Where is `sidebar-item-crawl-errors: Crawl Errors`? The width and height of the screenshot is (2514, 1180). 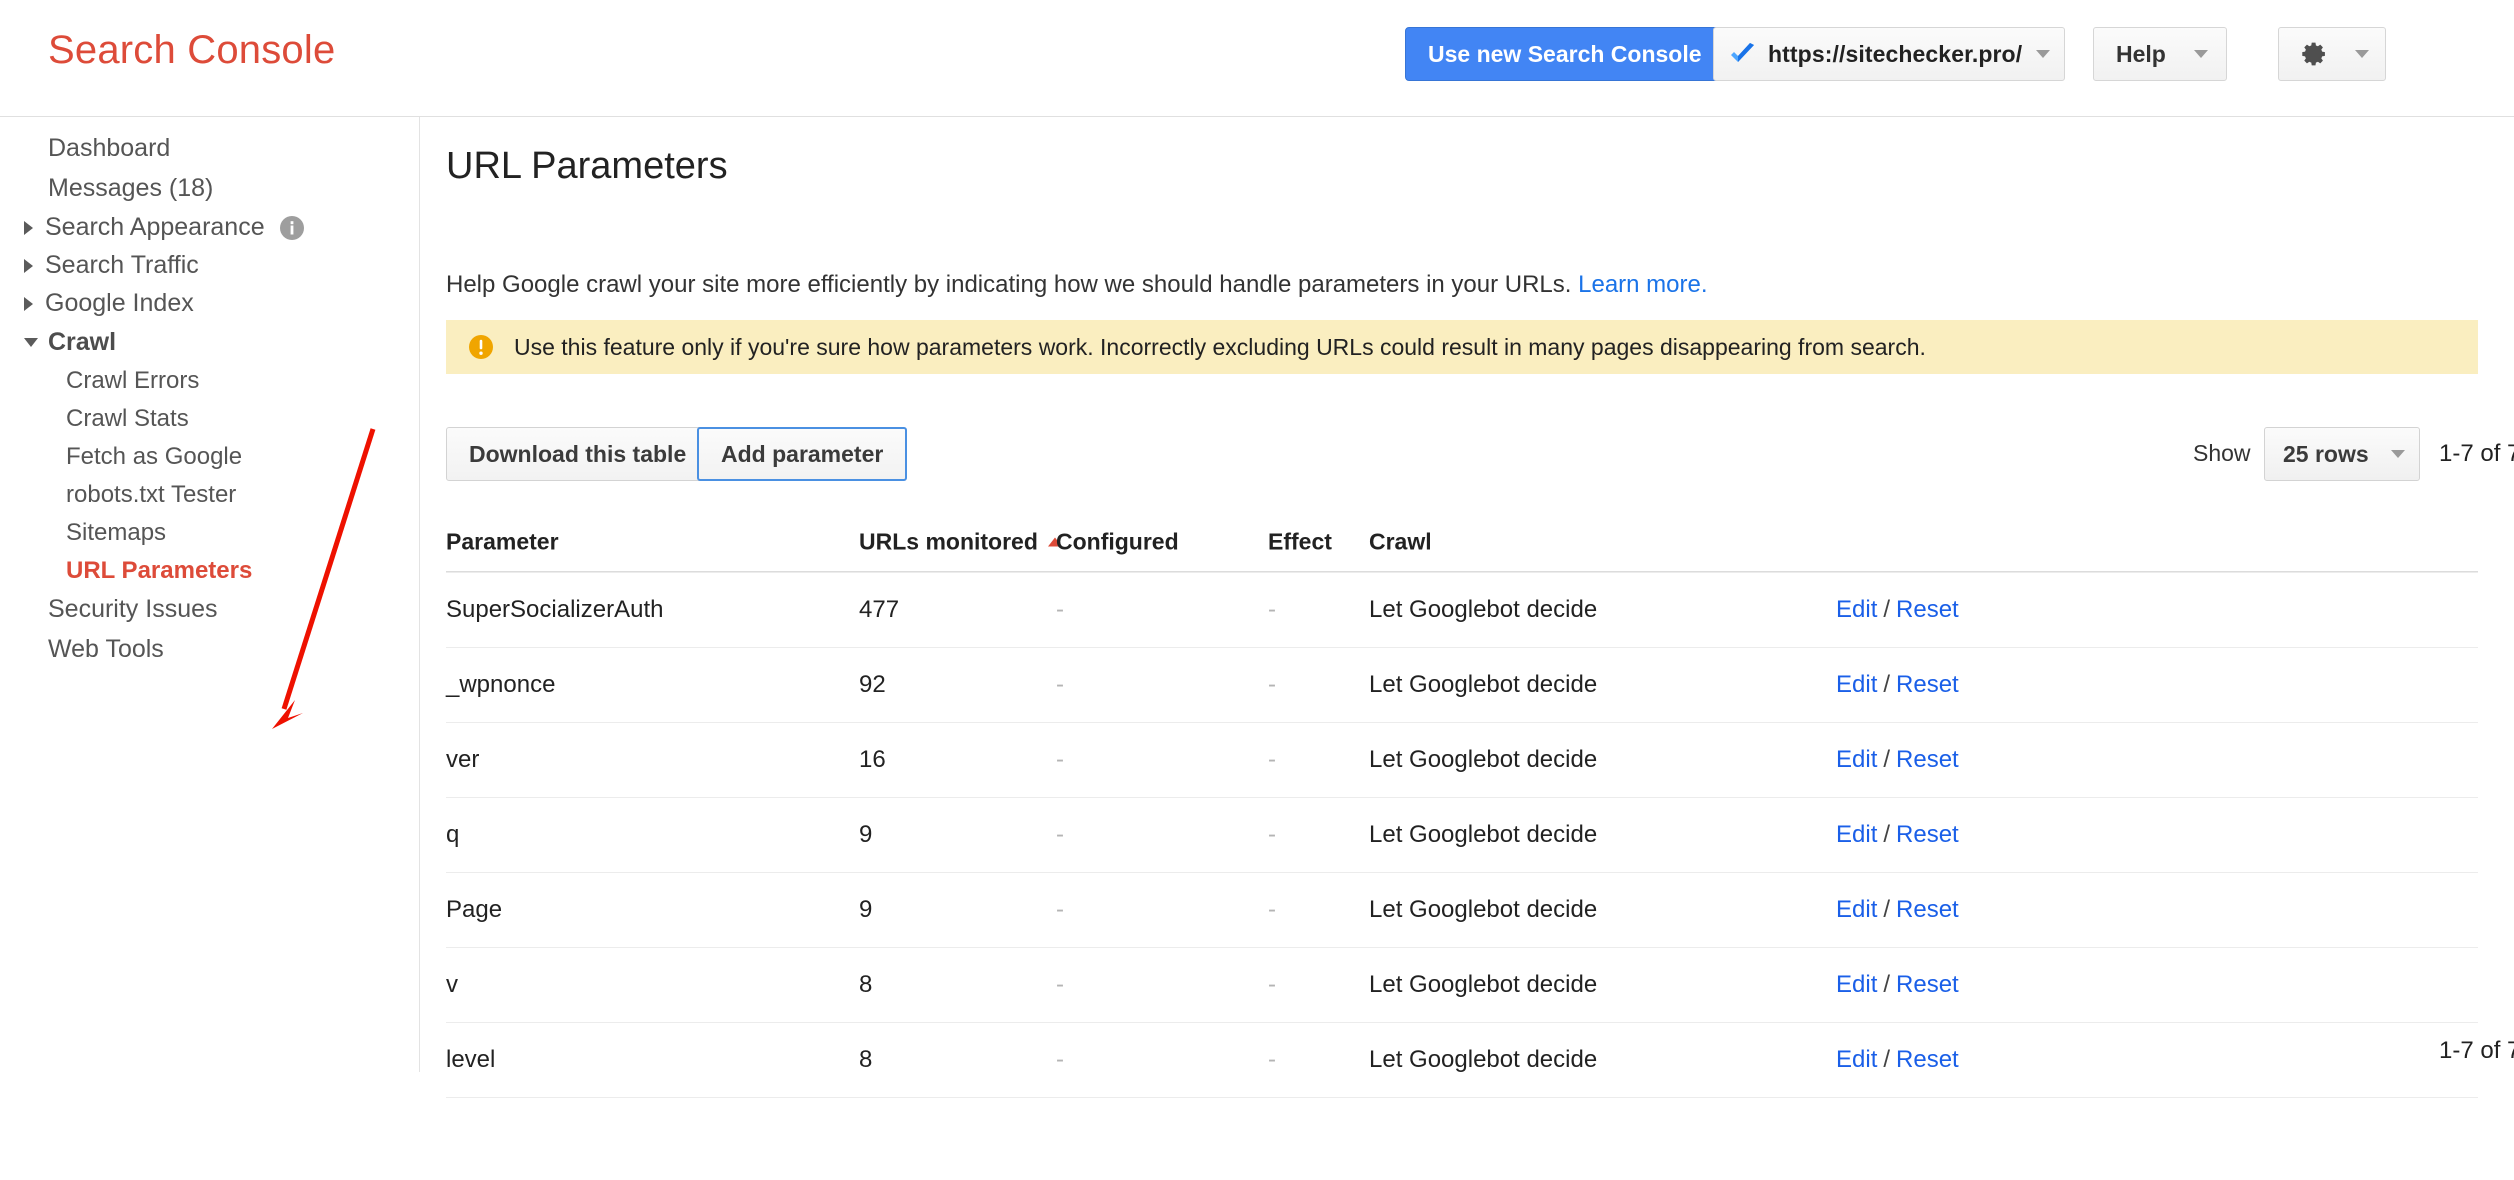
sidebar-item-crawl-errors: Crawl Errors is located at coordinates (99, 381).